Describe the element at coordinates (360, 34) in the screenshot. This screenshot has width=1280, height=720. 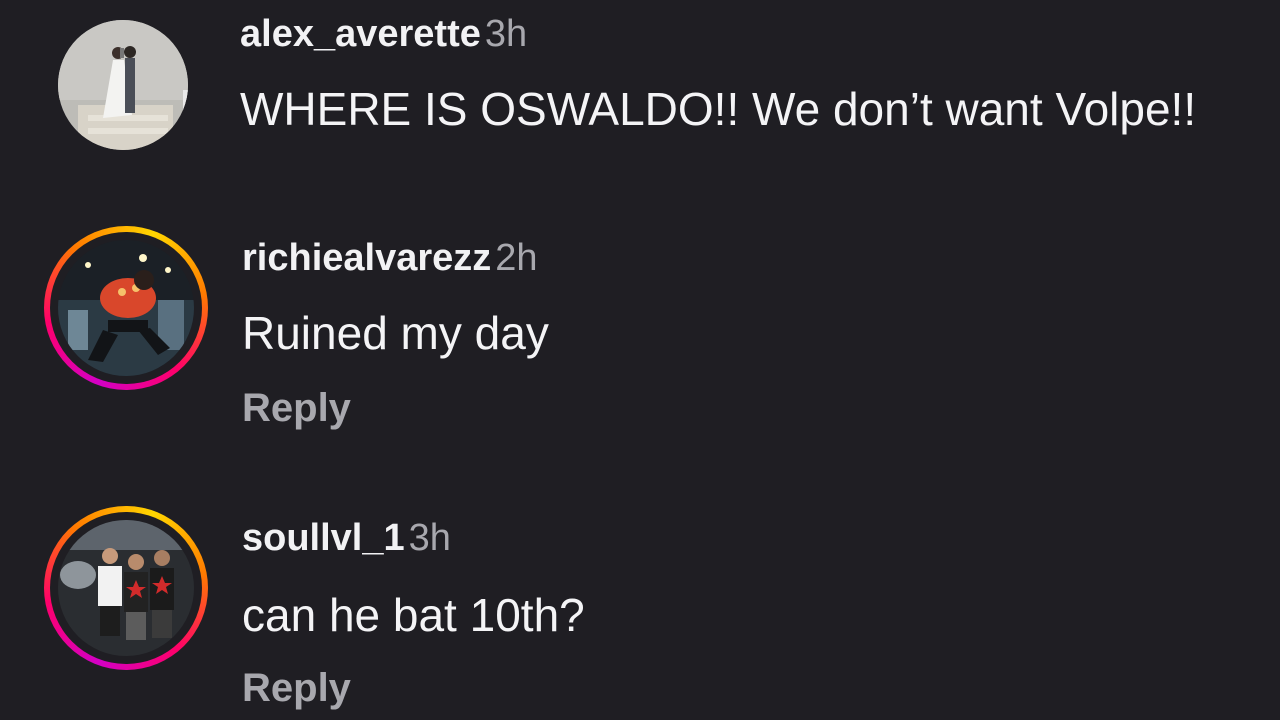
I see `username: alex_averette` at that location.